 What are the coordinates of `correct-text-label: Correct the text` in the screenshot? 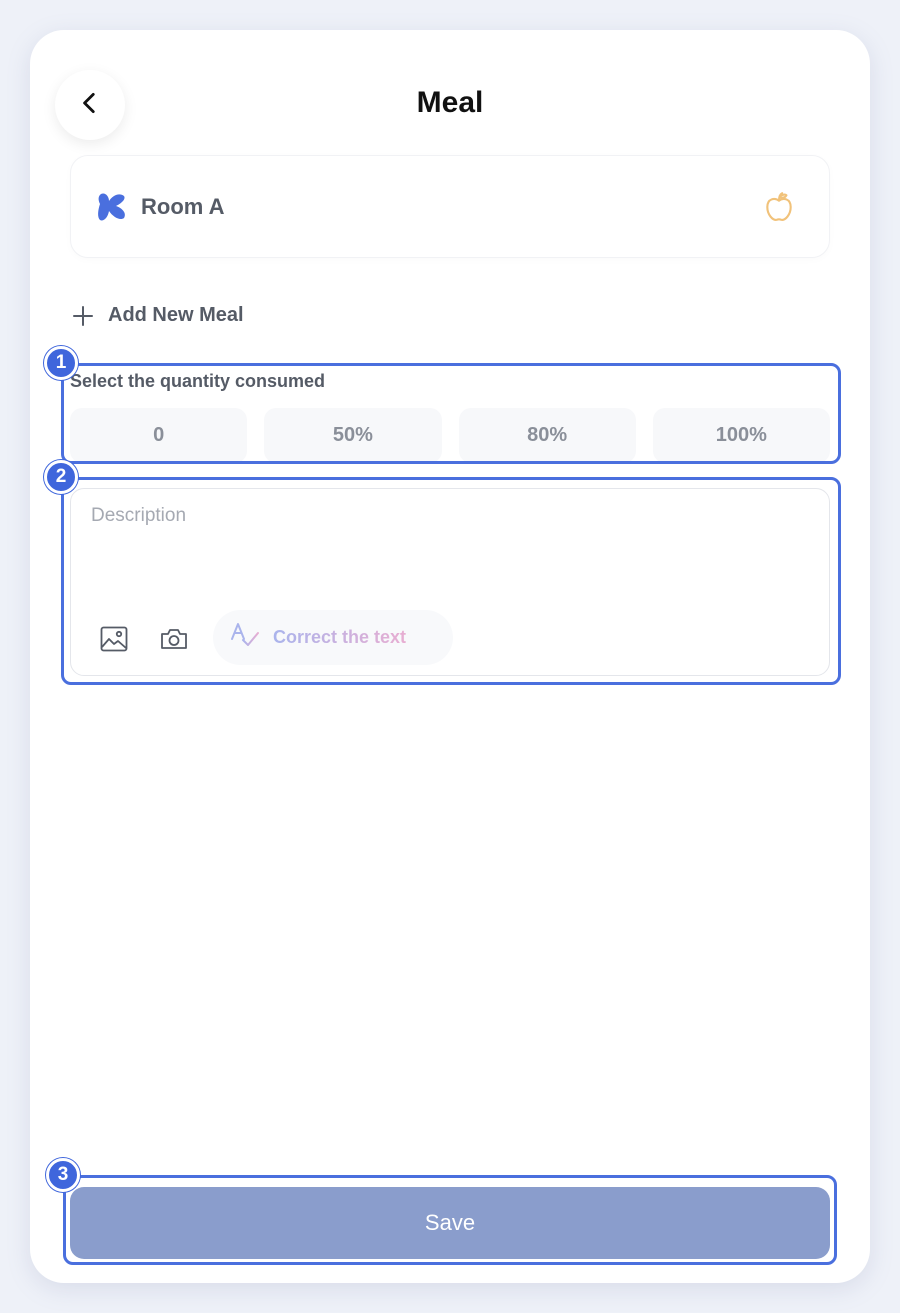 It's located at (340, 637).